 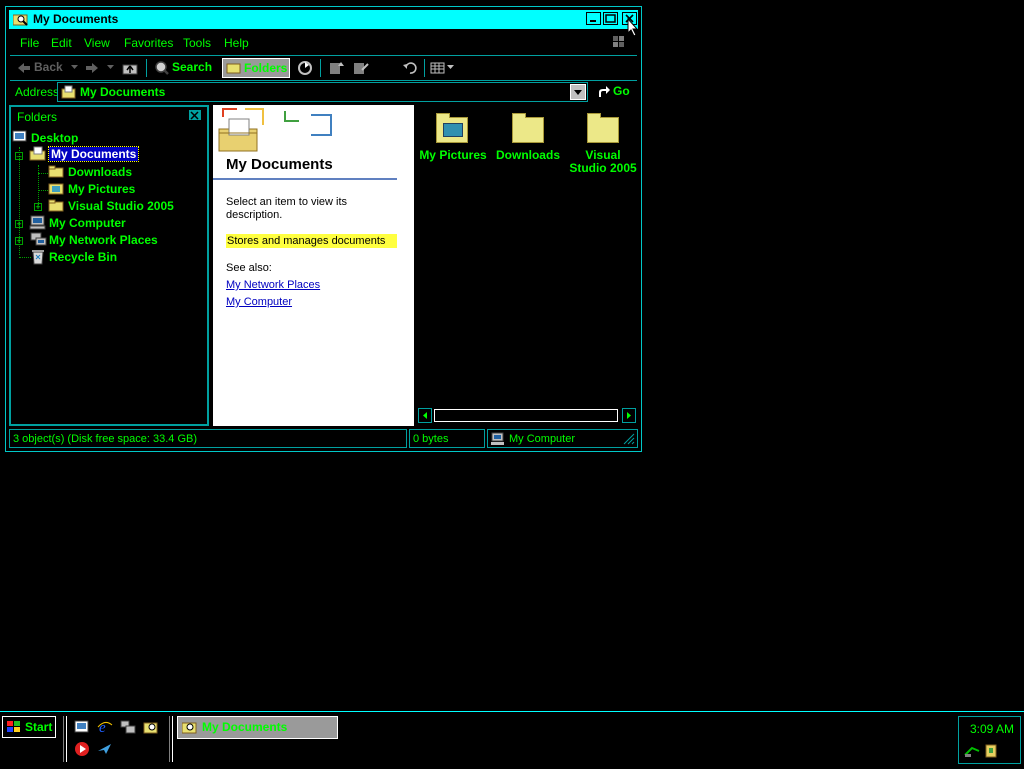 What do you see at coordinates (593, 21) in the screenshot?
I see `minimize-icon` at bounding box center [593, 21].